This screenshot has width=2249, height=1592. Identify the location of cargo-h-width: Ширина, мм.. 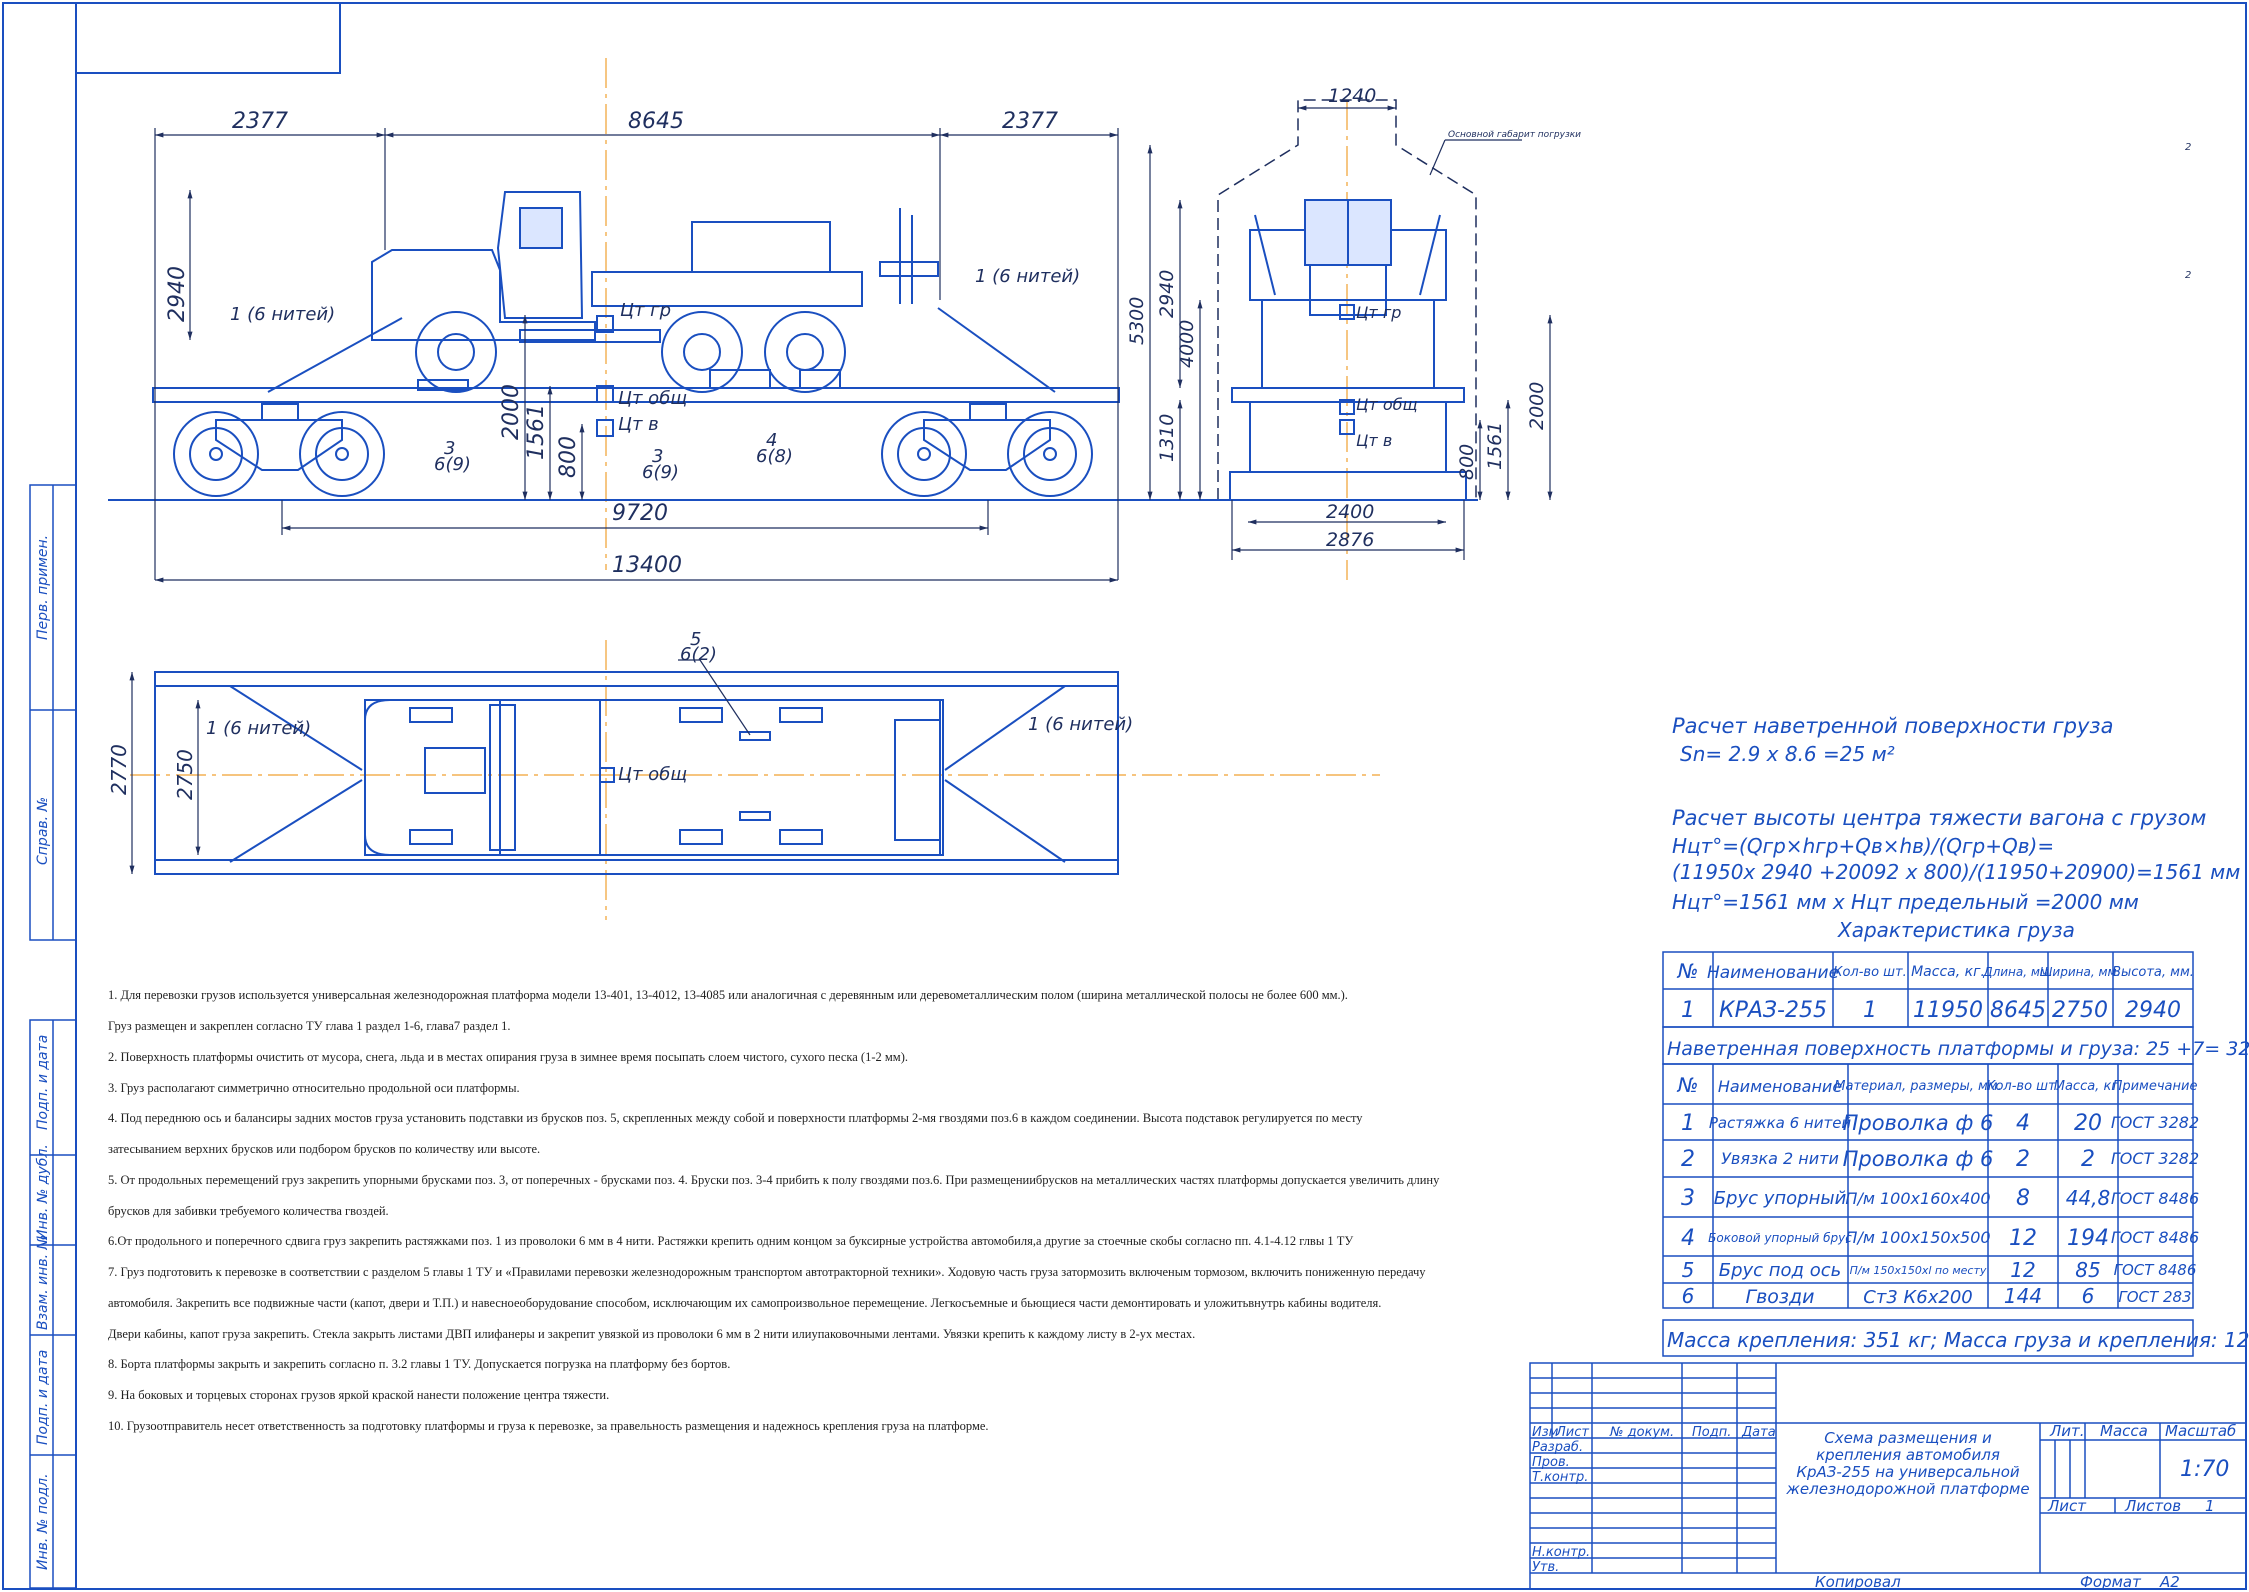
(2080, 972).